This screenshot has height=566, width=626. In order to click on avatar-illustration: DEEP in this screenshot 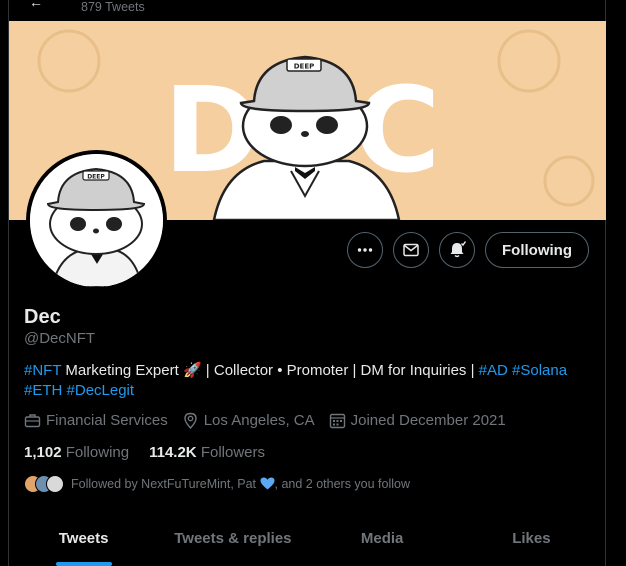, I will do `click(96, 220)`.